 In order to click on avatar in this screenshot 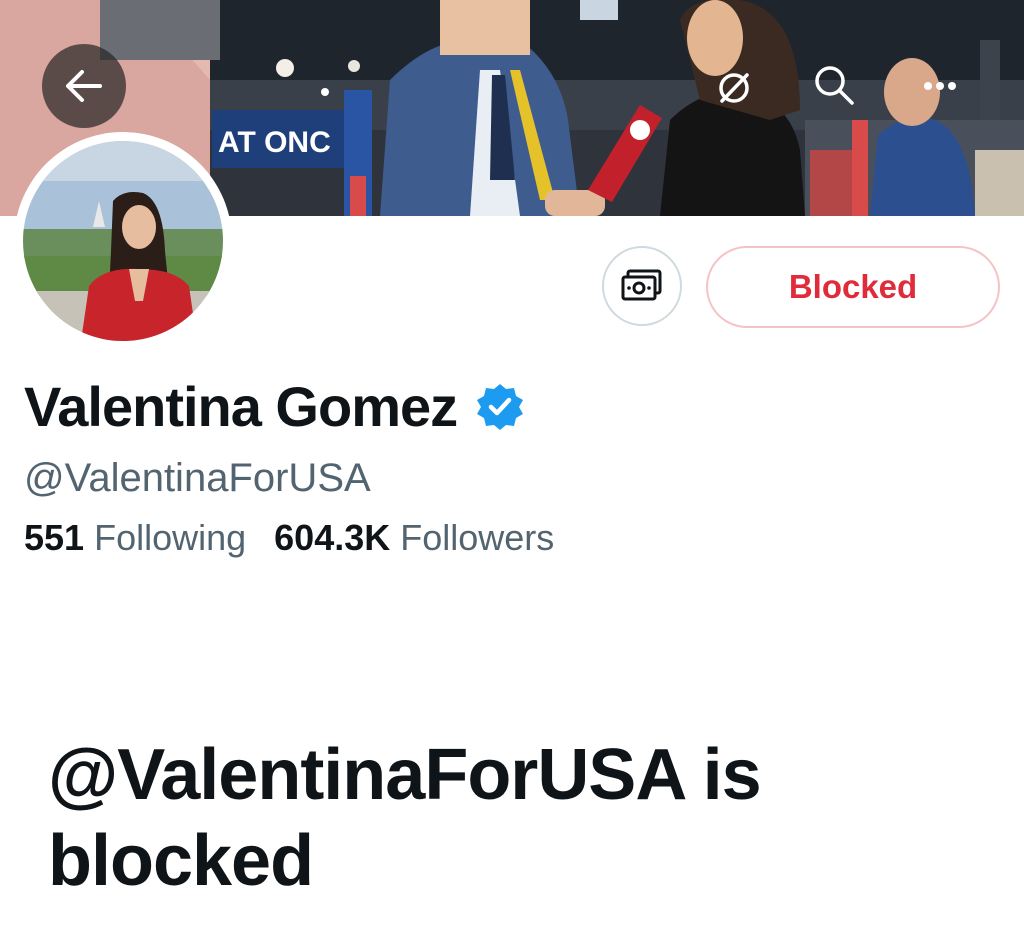, I will do `click(123, 241)`.